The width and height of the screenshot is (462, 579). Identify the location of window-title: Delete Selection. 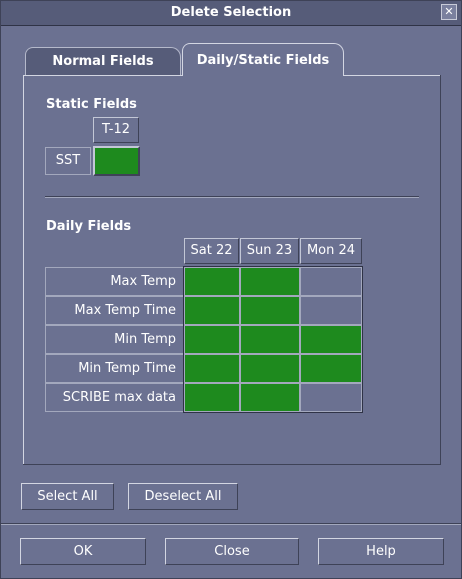
(231, 12).